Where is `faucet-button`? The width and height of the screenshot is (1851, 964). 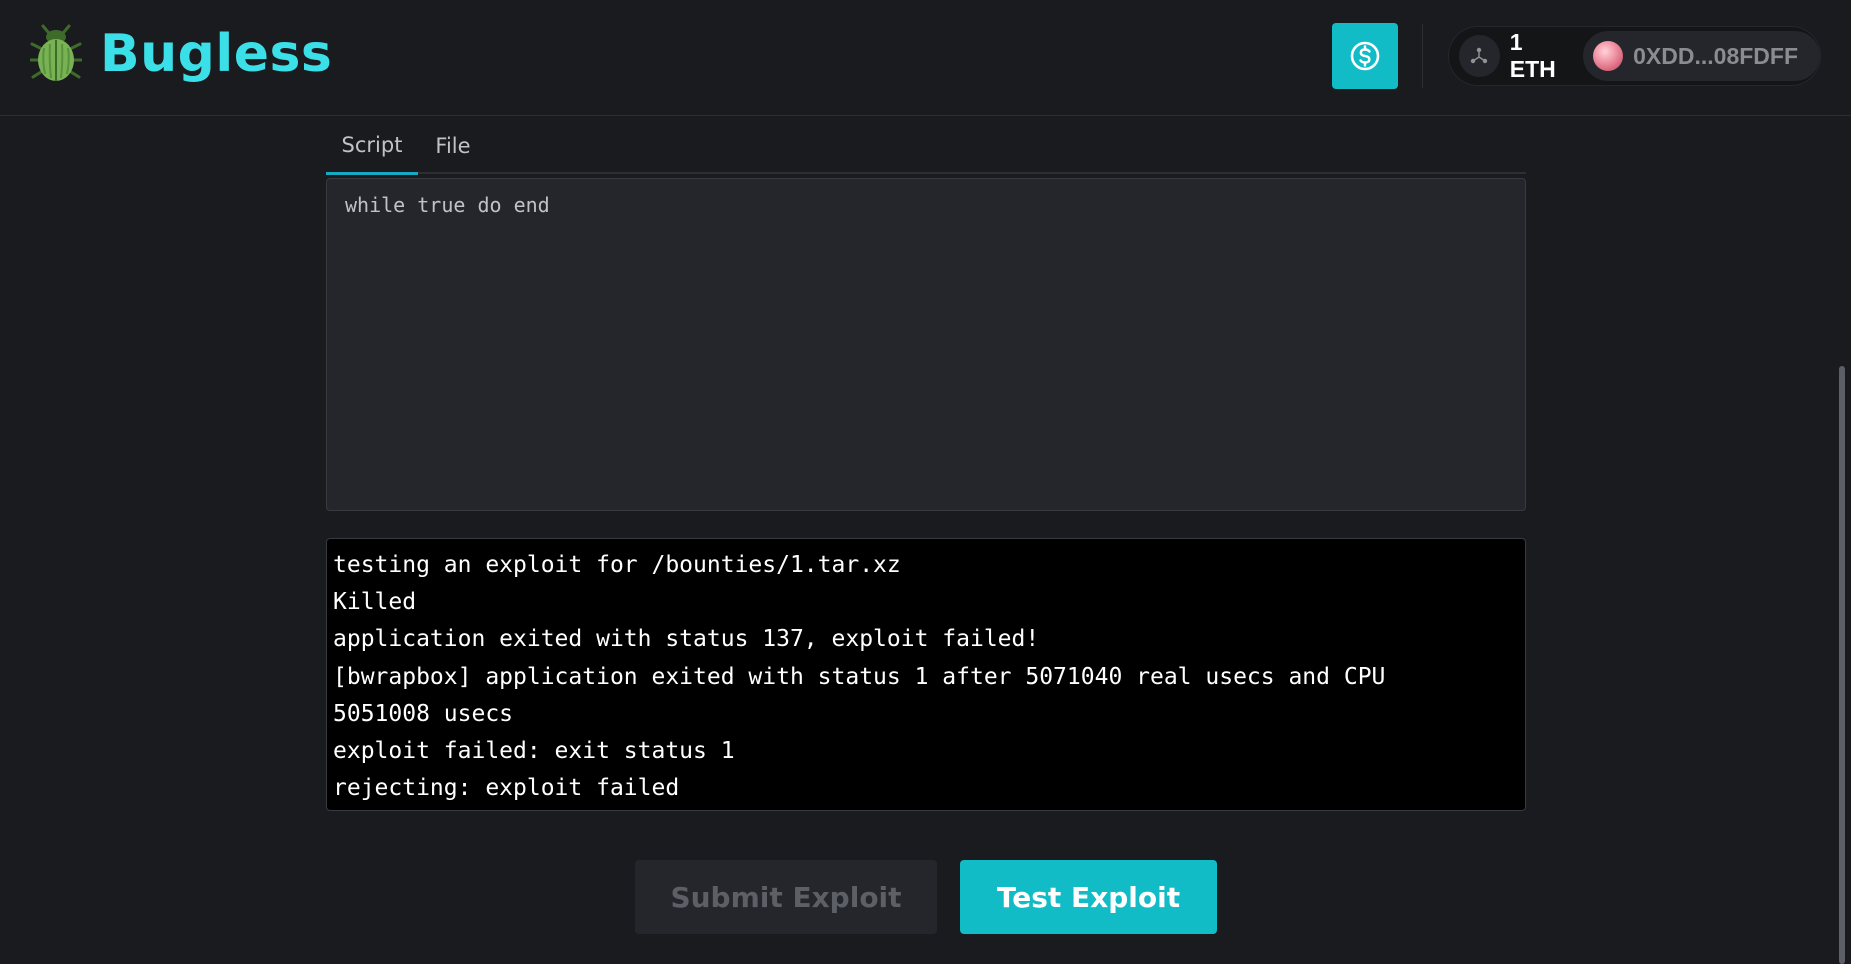 faucet-button is located at coordinates (1365, 56).